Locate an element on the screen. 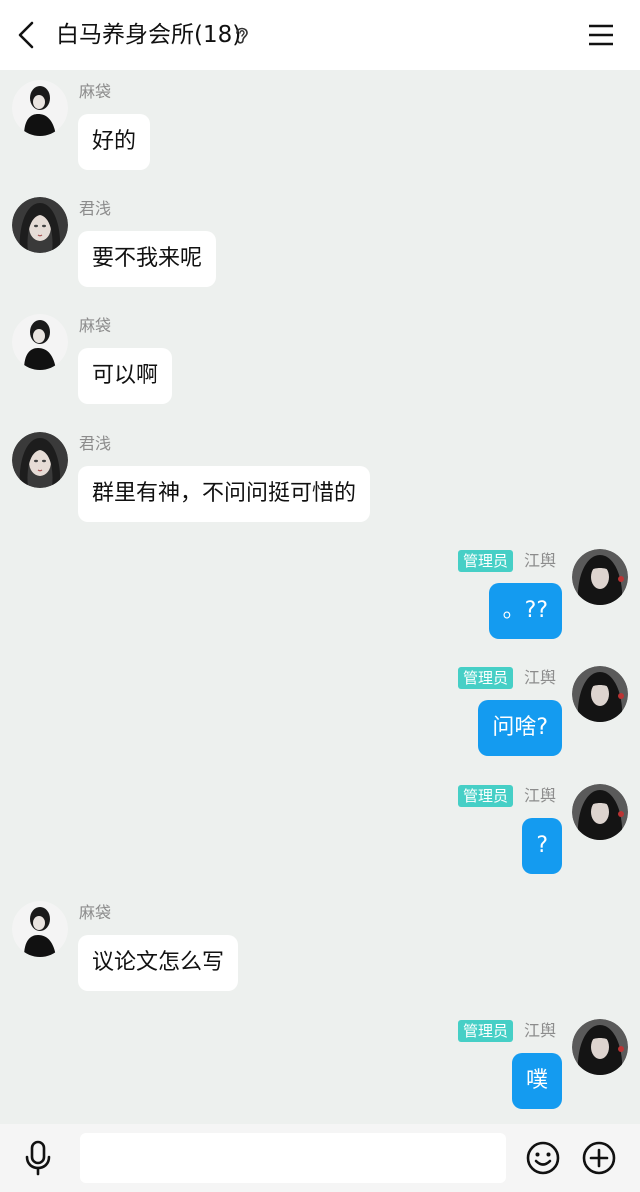 This screenshot has height=1192, width=640. input-bar is located at coordinates (320, 1158).